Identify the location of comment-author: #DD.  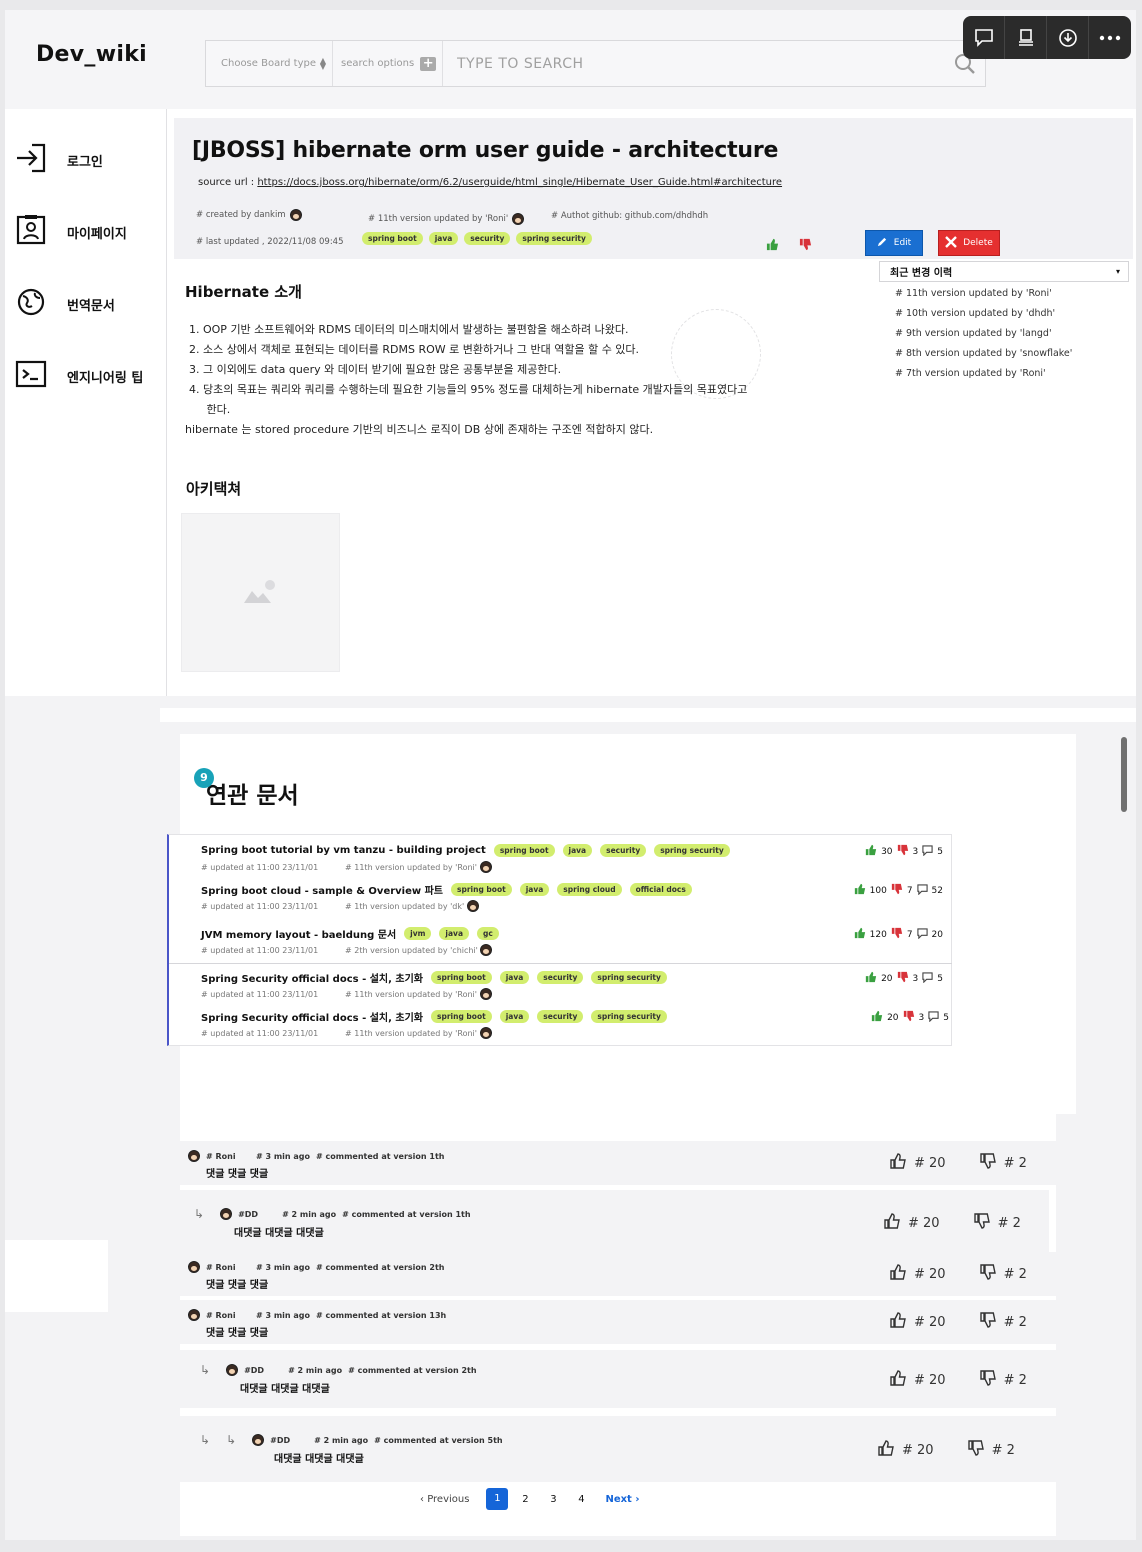
(254, 1370).